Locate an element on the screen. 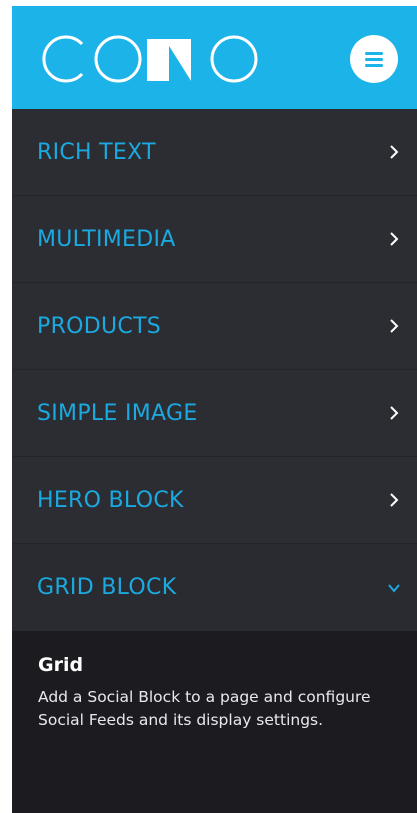 This screenshot has width=417, height=813. nav-item-hero-block: HERO BLOCK is located at coordinates (214, 500).